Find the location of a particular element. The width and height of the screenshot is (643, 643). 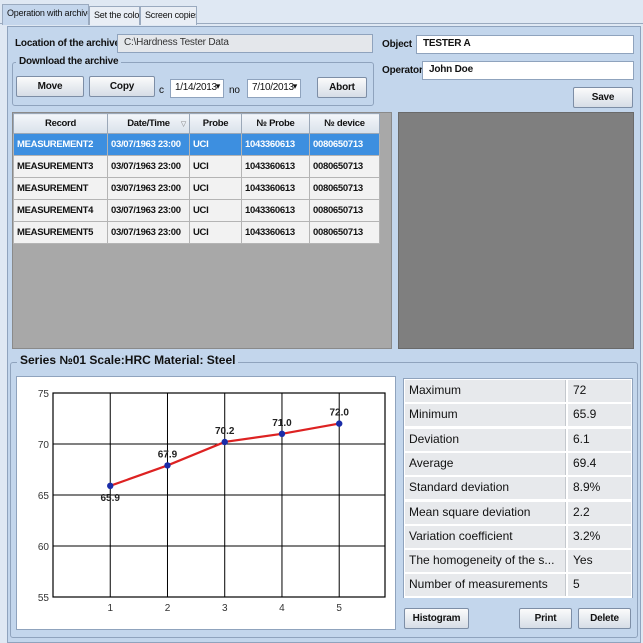

stat-value: Yes is located at coordinates (599, 561).